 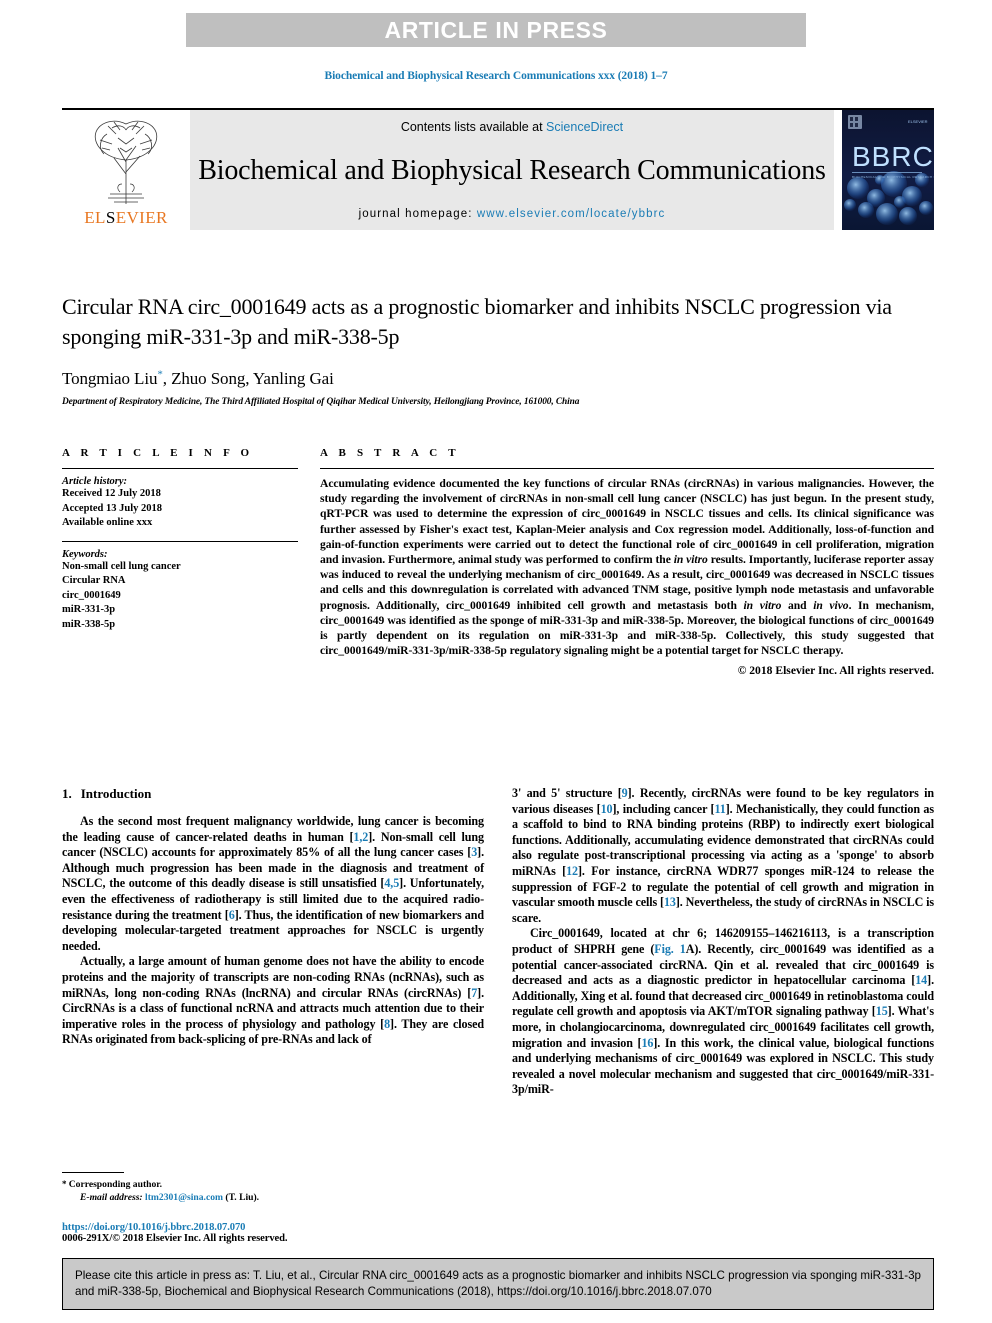 I want to click on authors-names: Tongmiao Liu*, Zhuo Song, Yanling Gai, so click(x=198, y=378).